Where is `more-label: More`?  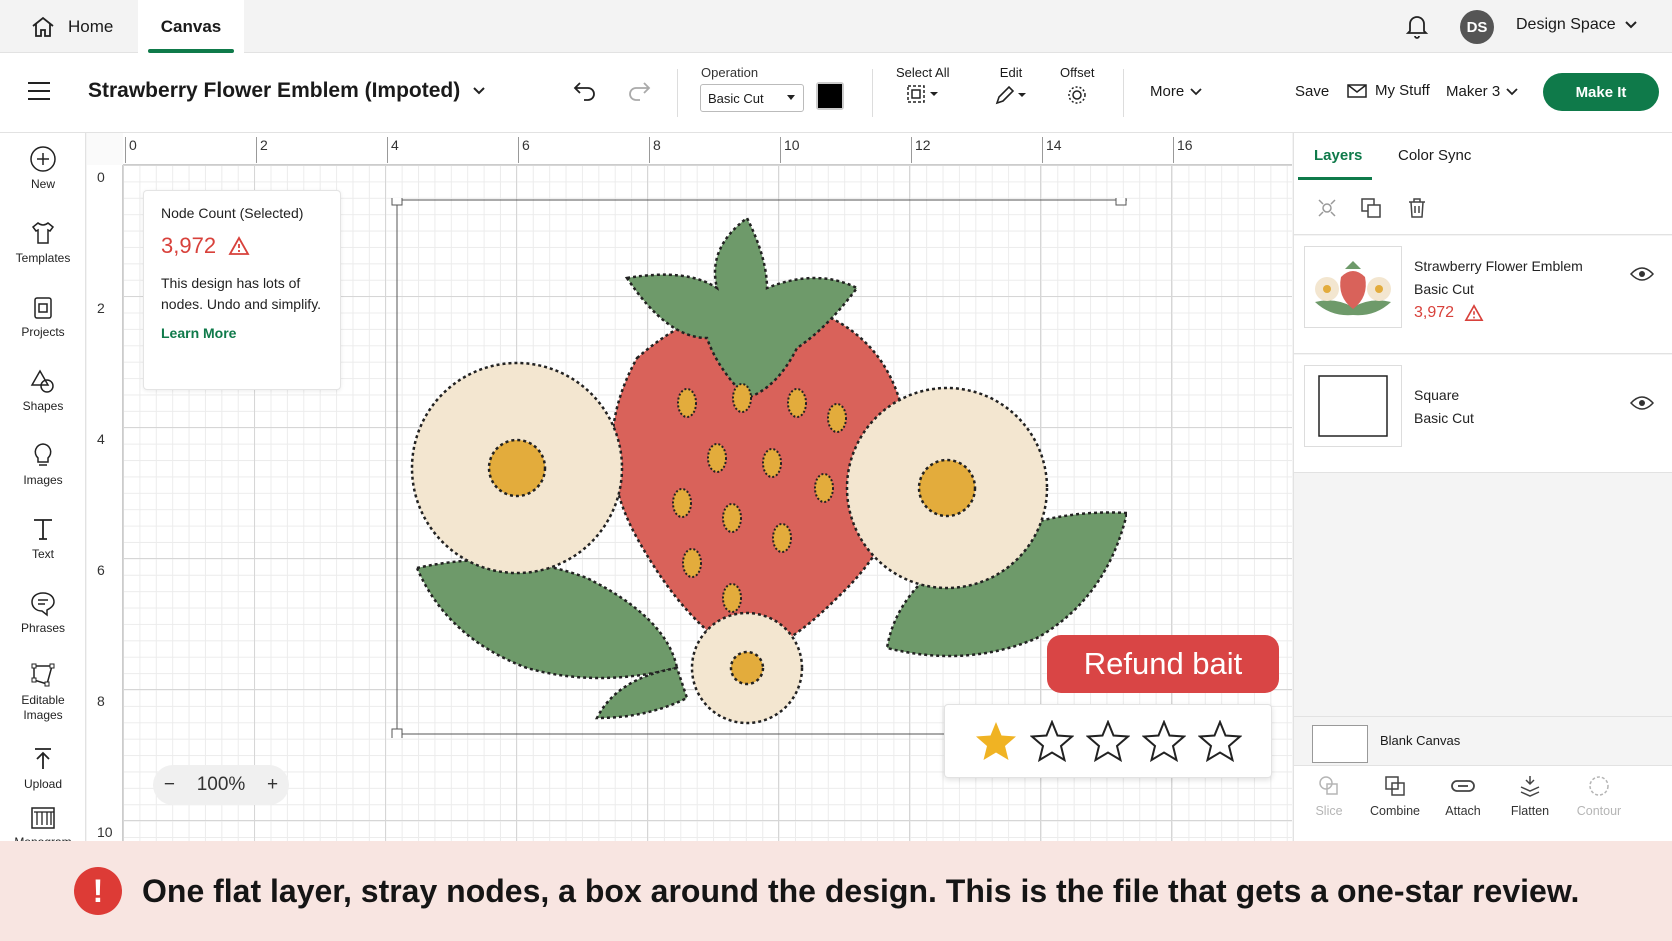
more-label: More is located at coordinates (1167, 91).